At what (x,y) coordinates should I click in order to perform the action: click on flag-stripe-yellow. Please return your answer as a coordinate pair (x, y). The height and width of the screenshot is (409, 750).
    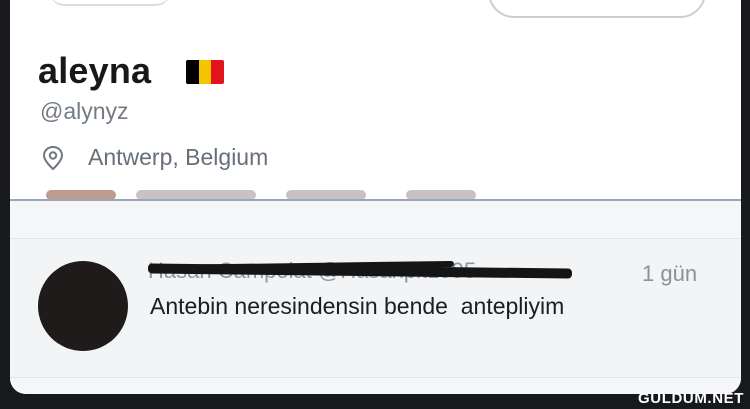
    Looking at the image, I should click on (205, 72).